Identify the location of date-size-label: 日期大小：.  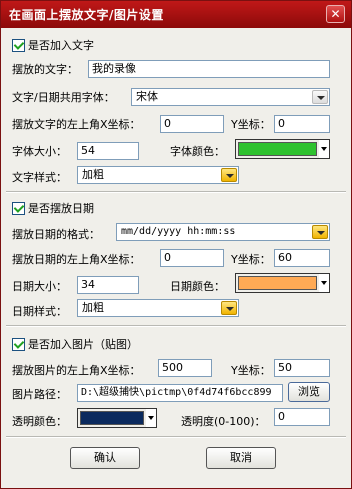
(39, 286).